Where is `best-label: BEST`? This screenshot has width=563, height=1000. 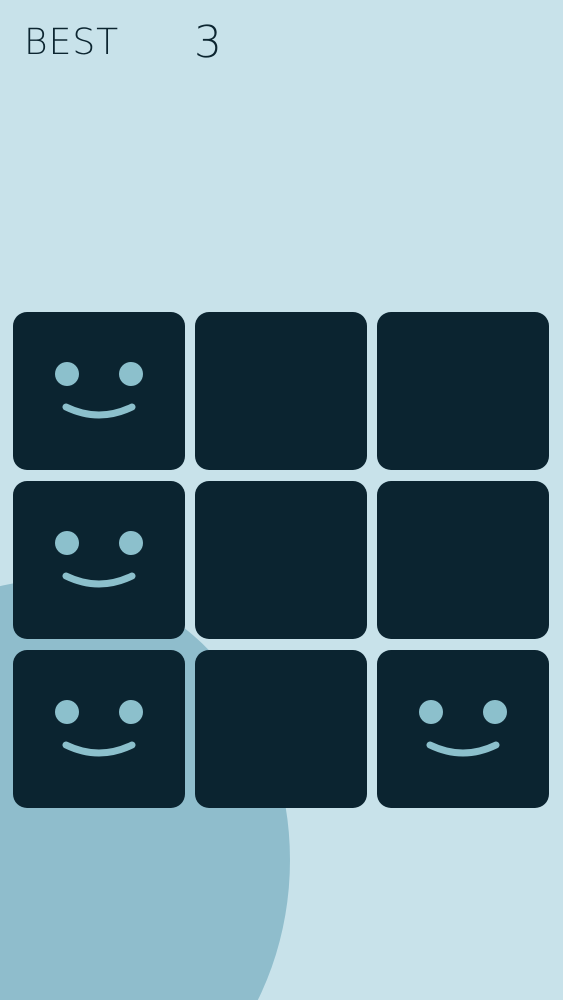
best-label: BEST is located at coordinates (72, 42).